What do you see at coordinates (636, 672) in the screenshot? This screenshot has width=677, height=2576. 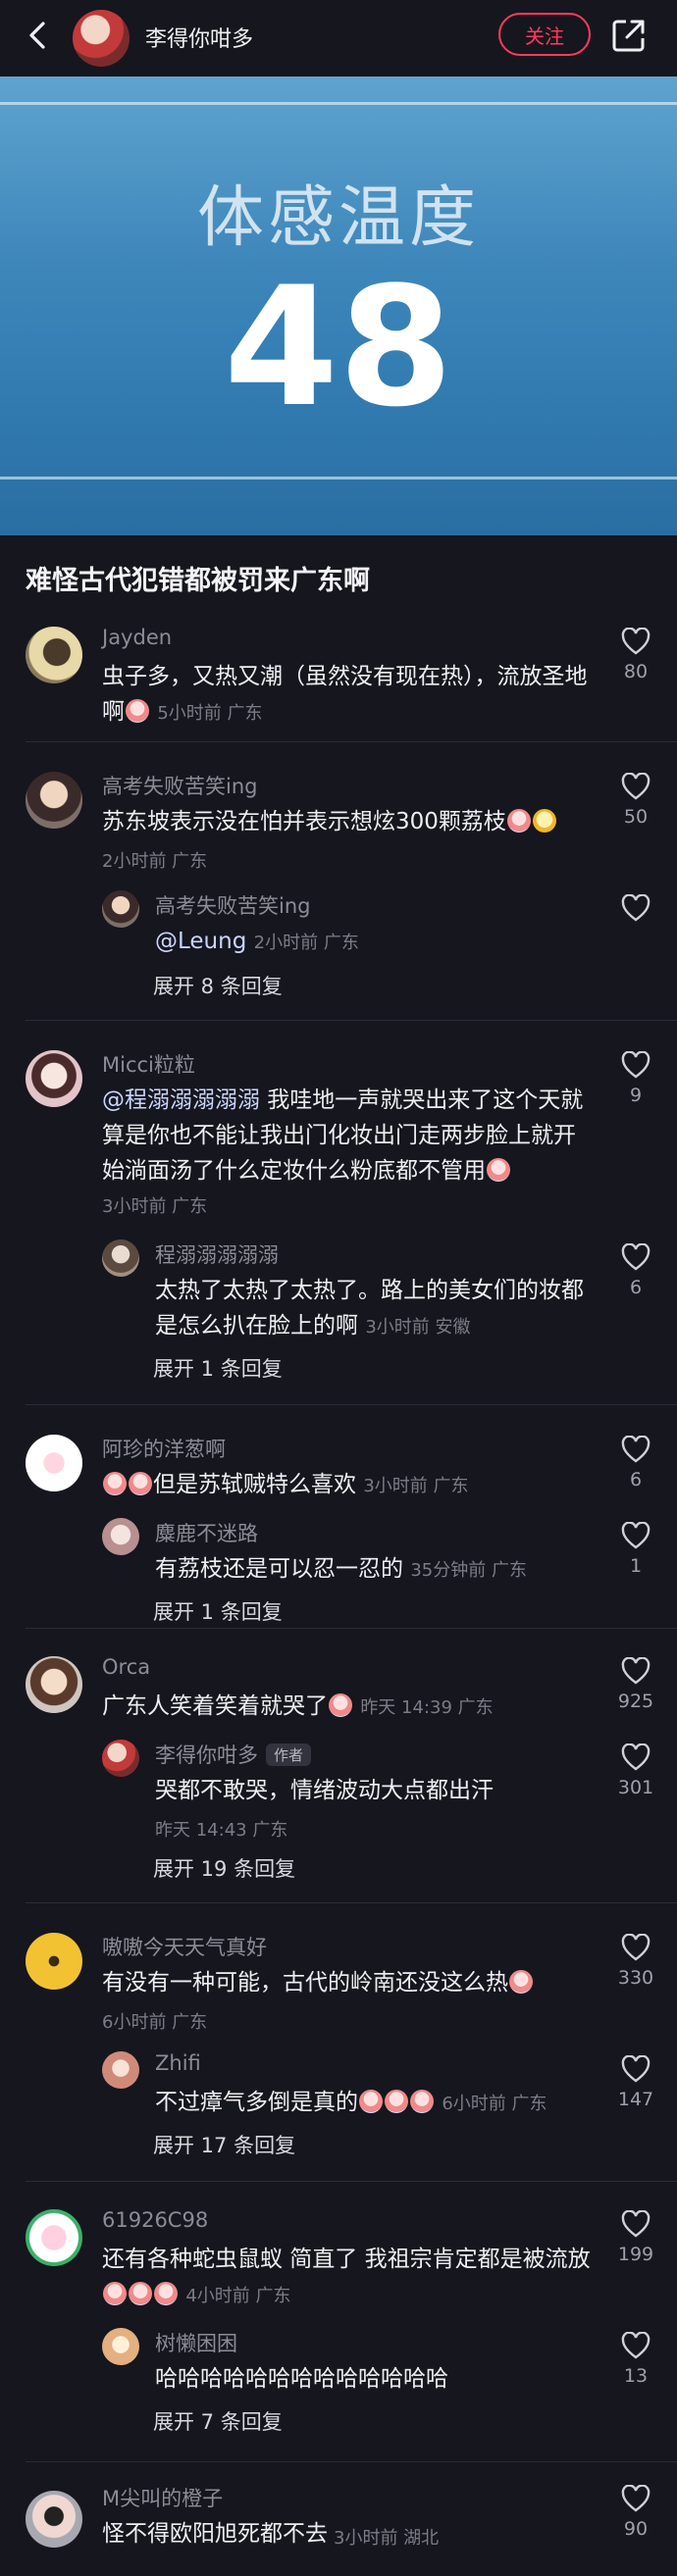 I see `like-count: 80` at bounding box center [636, 672].